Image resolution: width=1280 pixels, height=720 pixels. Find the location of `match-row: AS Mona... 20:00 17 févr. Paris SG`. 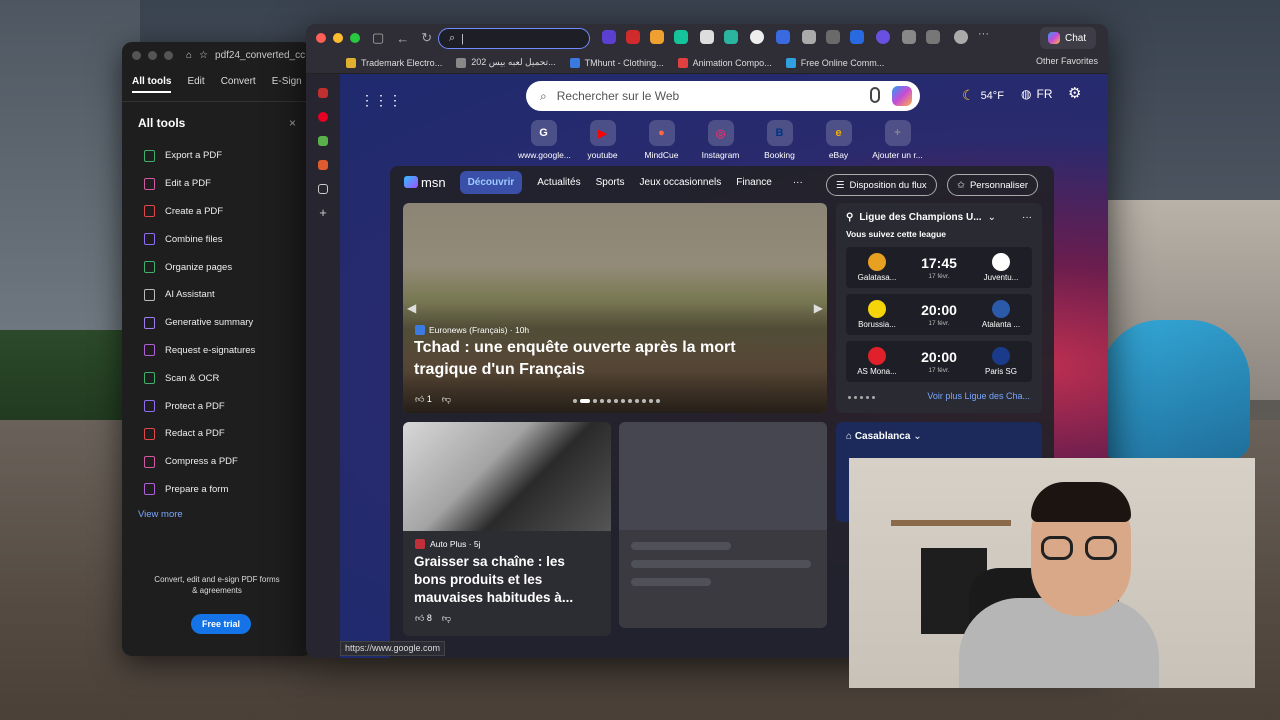

match-row: AS Mona... 20:00 17 févr. Paris SG is located at coordinates (939, 361).